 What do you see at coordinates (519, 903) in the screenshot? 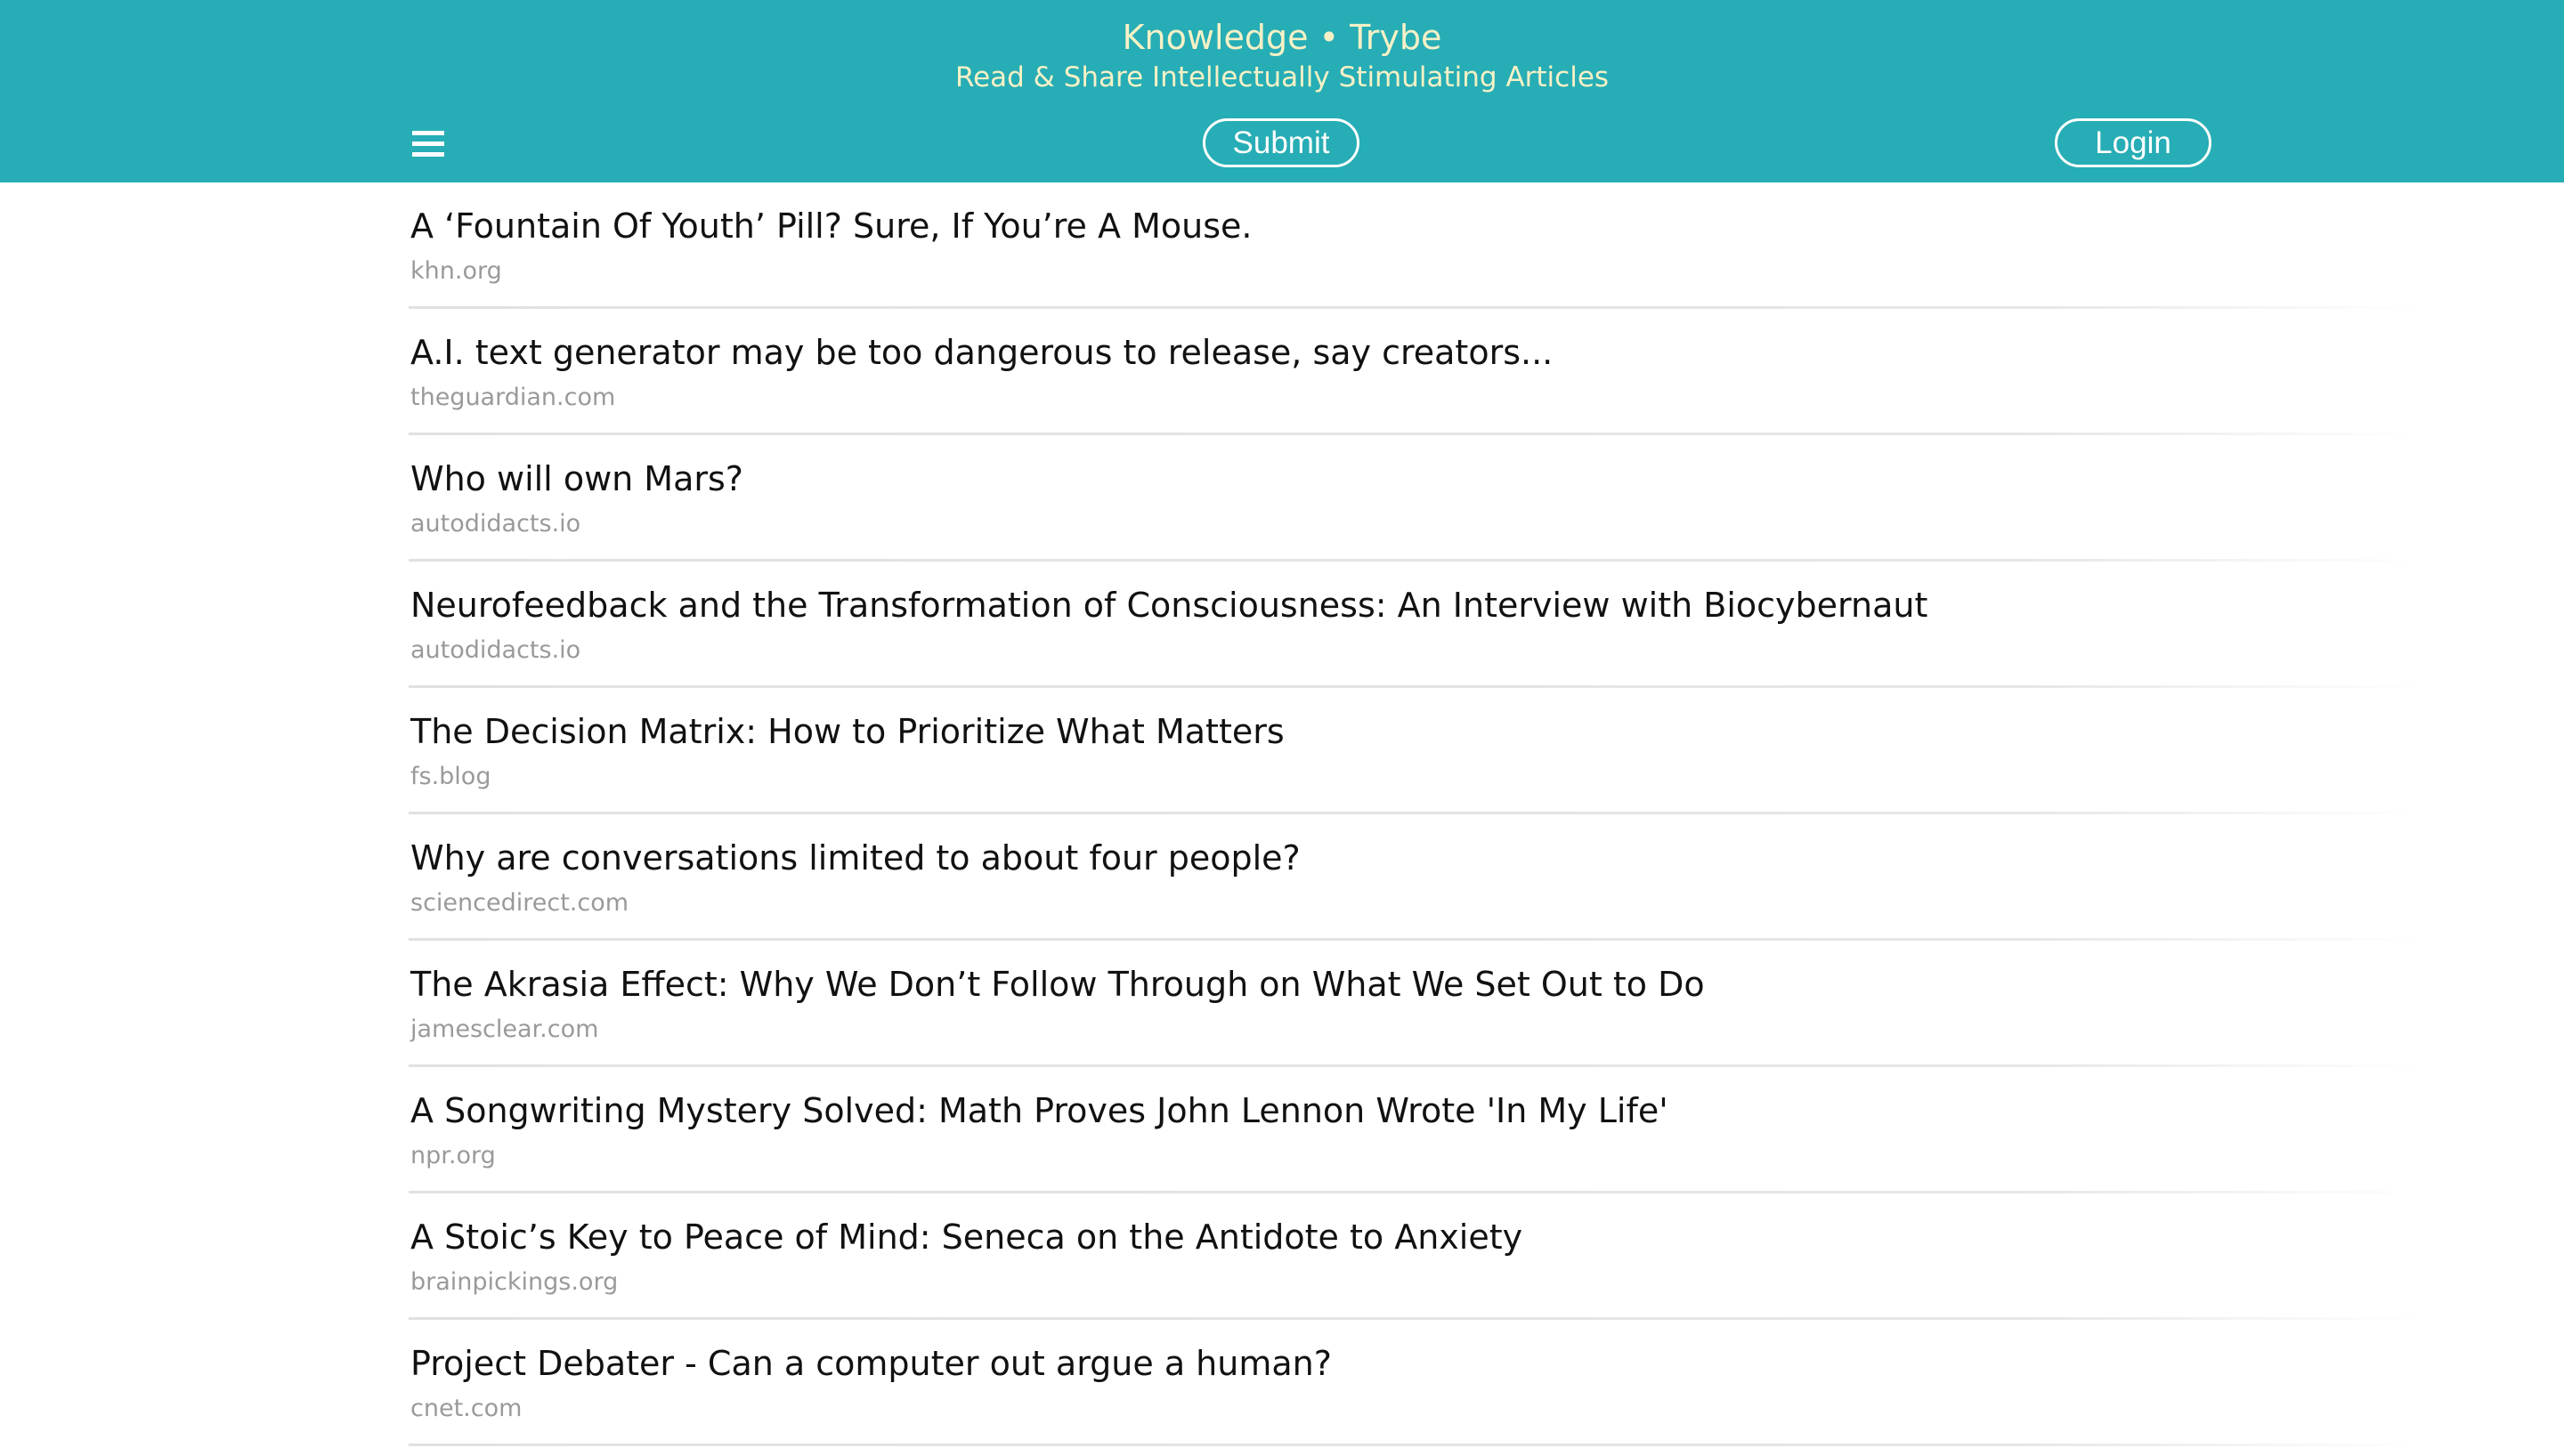
I see `article-source-domain: sciencedirect.com` at bounding box center [519, 903].